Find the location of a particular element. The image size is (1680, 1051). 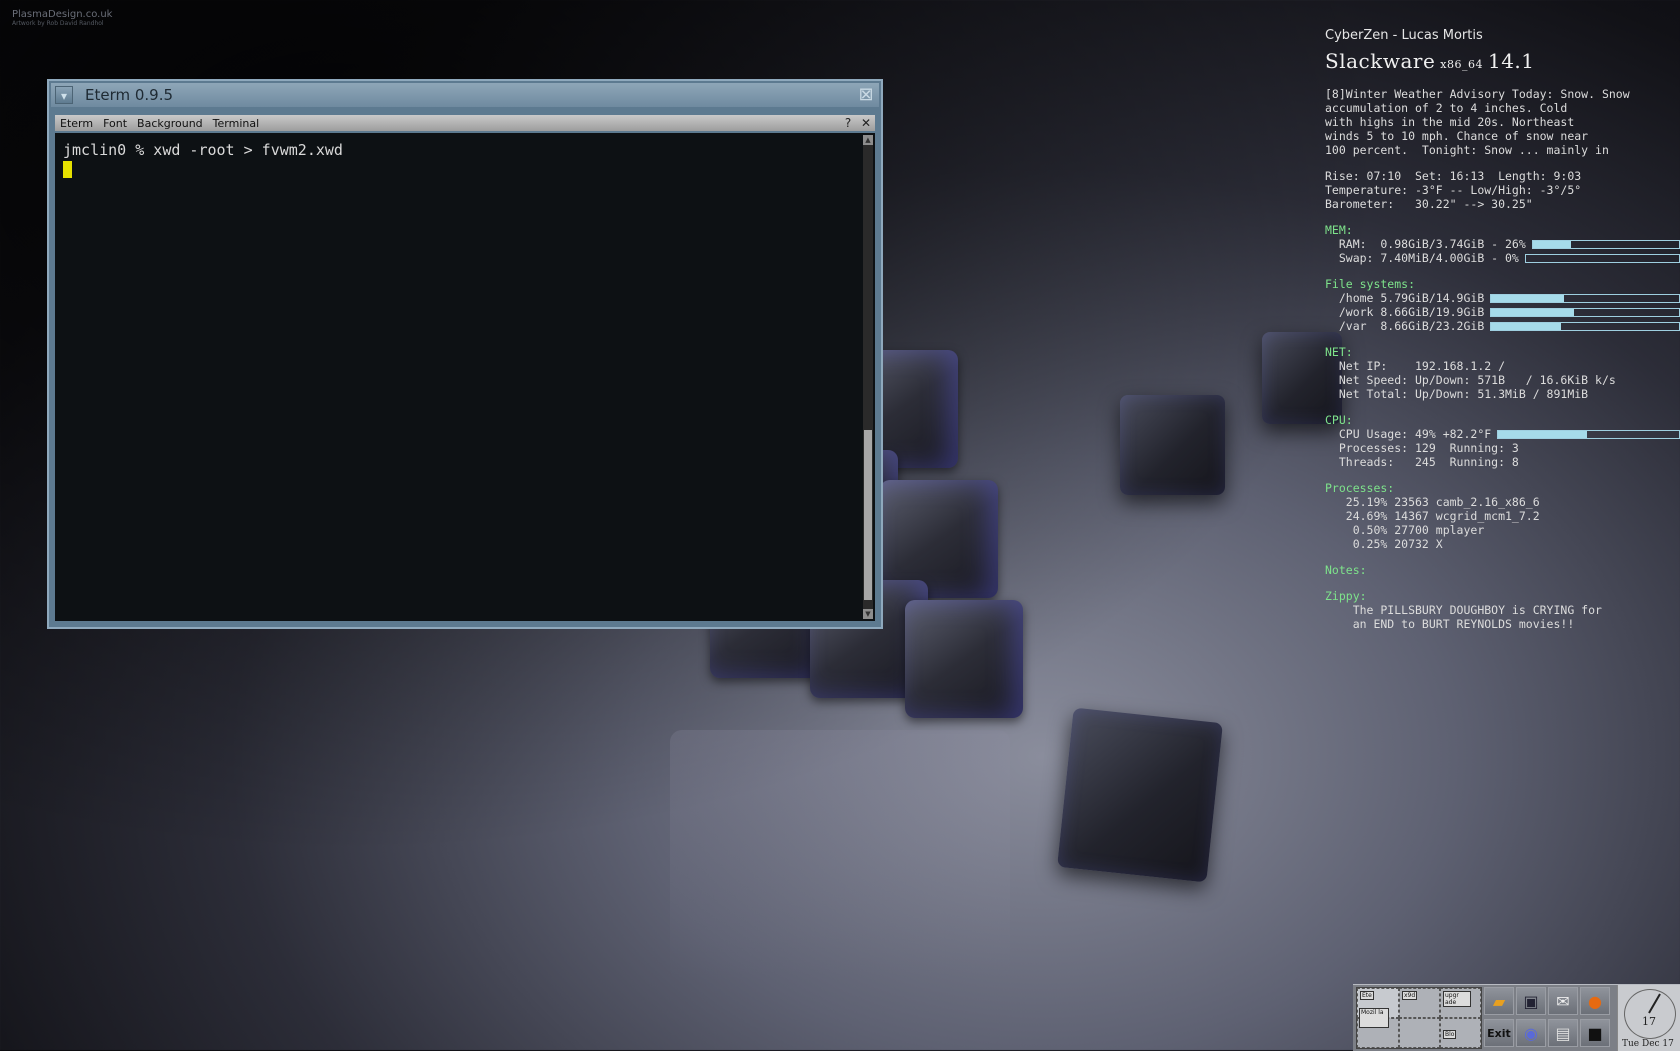

globe-icon: ◉ is located at coordinates (1531, 1033).